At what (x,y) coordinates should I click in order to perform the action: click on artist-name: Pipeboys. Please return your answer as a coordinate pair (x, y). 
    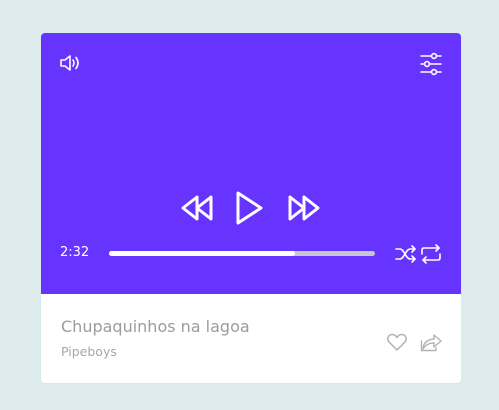
    Looking at the image, I should click on (89, 351).